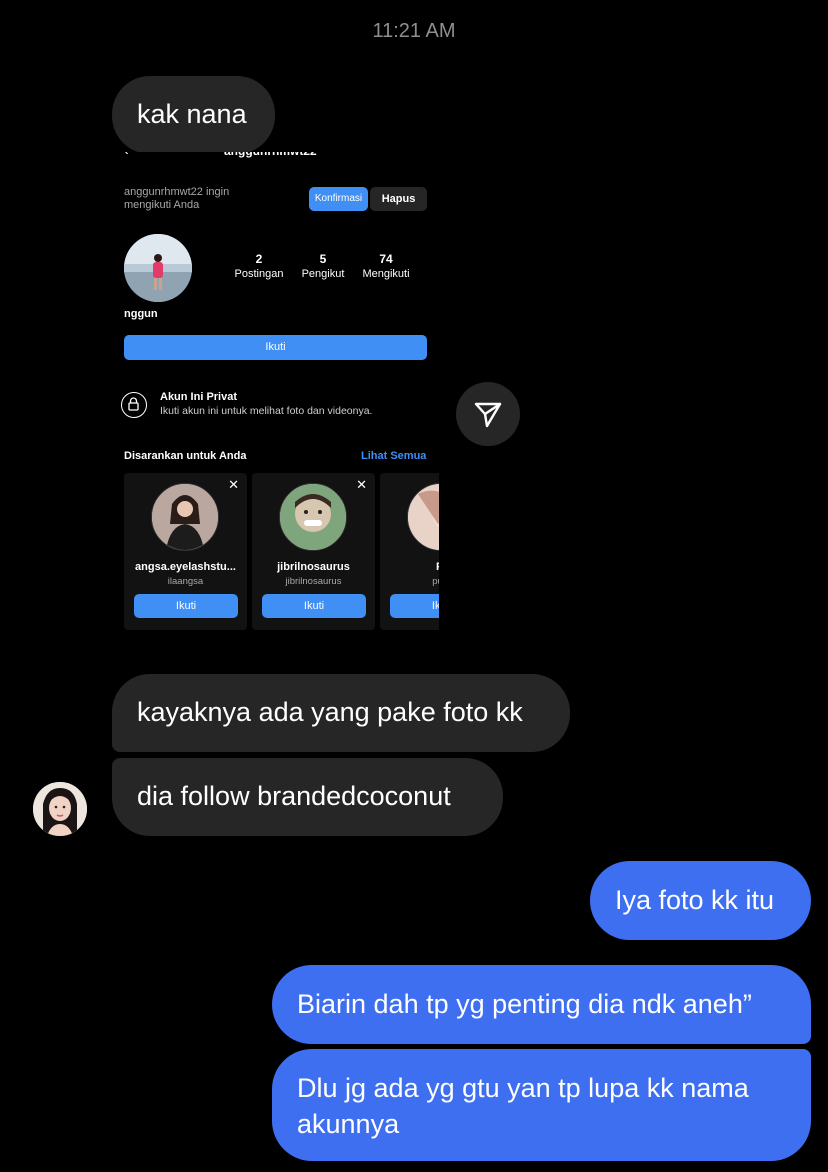 Image resolution: width=828 pixels, height=1172 pixels. I want to click on suggestion-handle: ilaangsa, so click(185, 581).